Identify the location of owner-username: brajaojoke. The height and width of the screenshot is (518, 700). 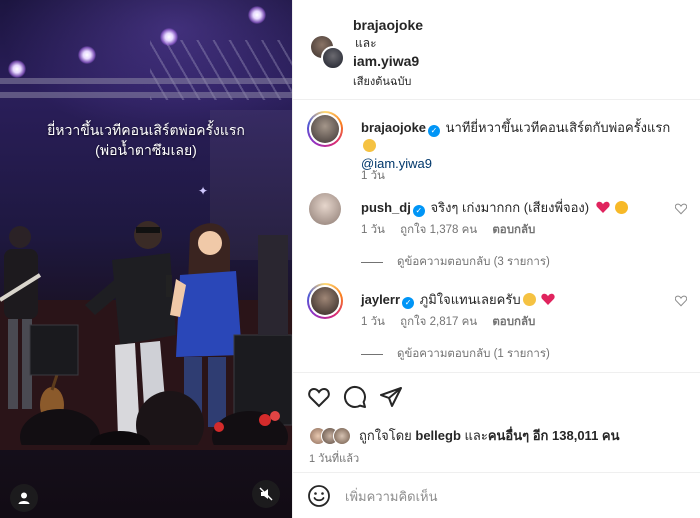
(388, 25).